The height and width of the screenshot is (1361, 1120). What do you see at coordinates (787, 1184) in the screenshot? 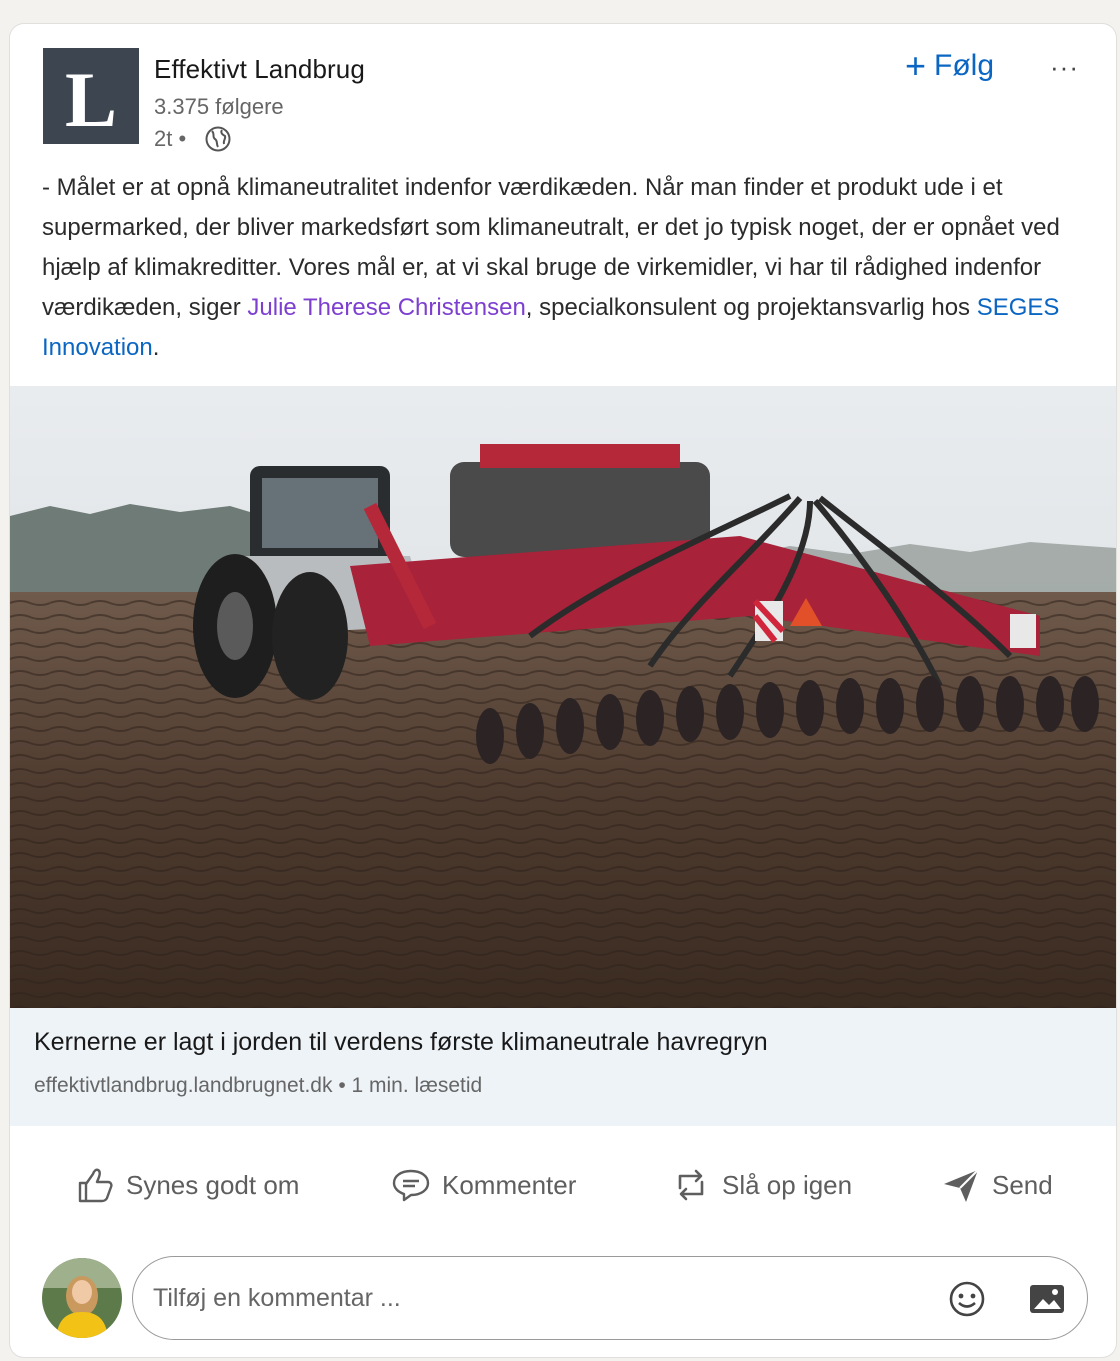
I see `repost-label: Slå op igen` at bounding box center [787, 1184].